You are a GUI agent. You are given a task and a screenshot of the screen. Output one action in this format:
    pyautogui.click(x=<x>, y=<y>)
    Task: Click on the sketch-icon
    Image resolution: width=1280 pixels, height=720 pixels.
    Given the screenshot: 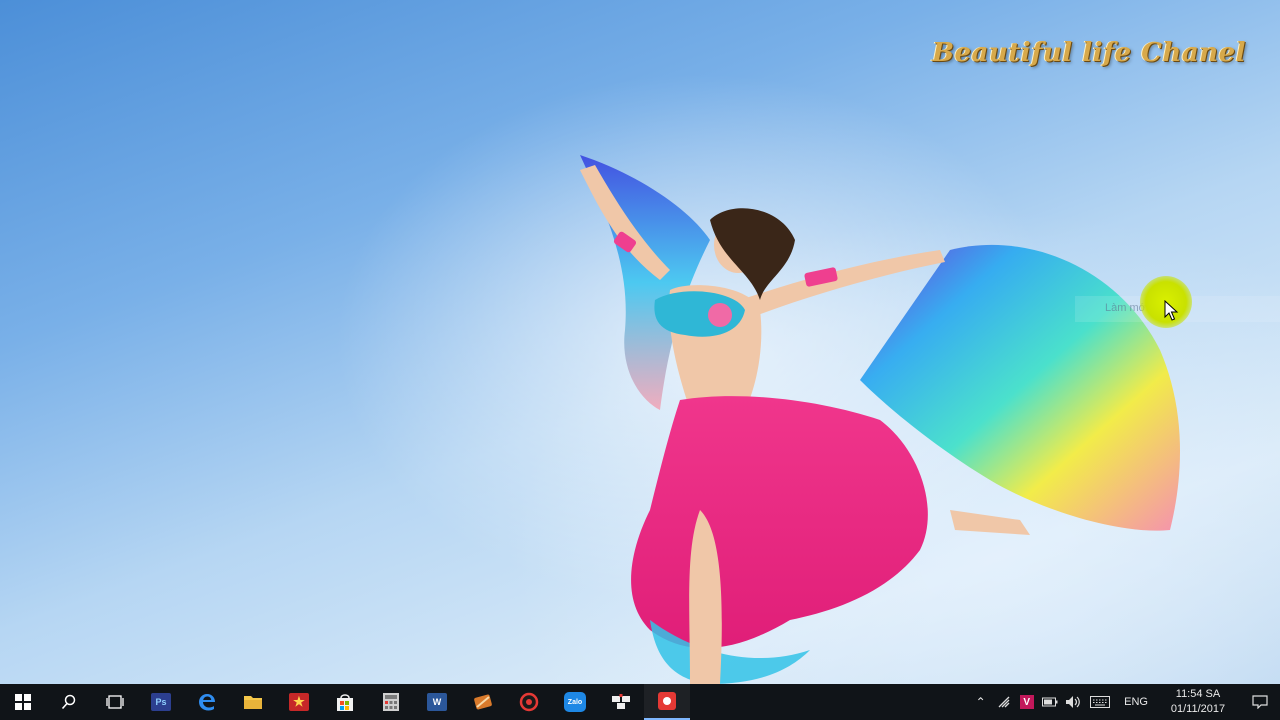 What is the action you would take?
    pyautogui.click(x=621, y=701)
    